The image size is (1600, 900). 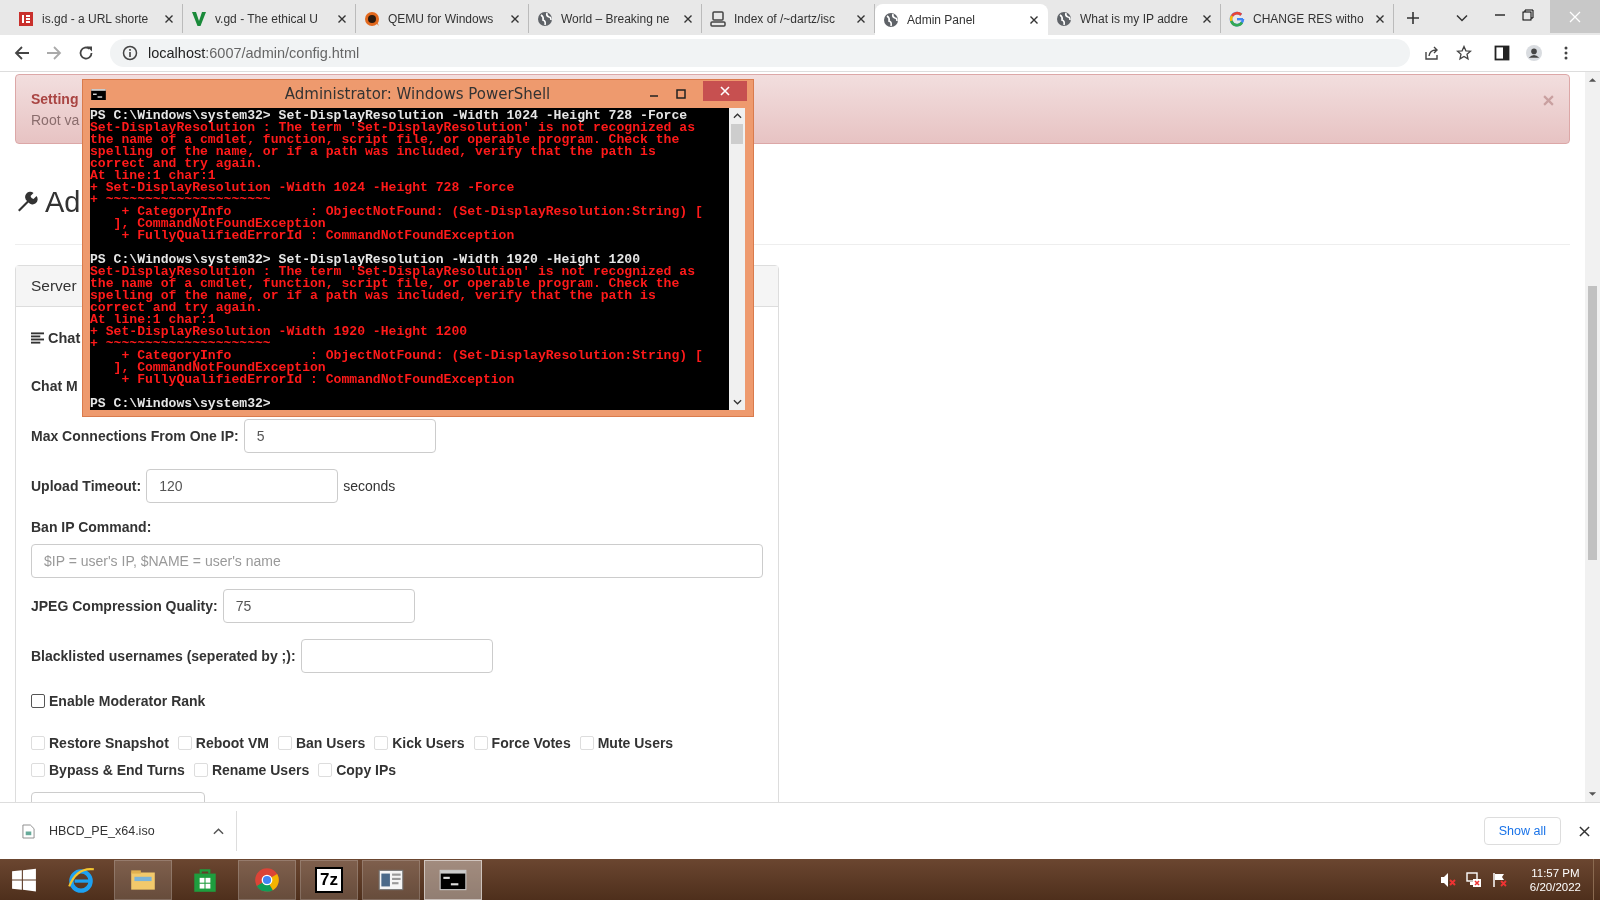 What do you see at coordinates (22, 53) in the screenshot?
I see `back-icon` at bounding box center [22, 53].